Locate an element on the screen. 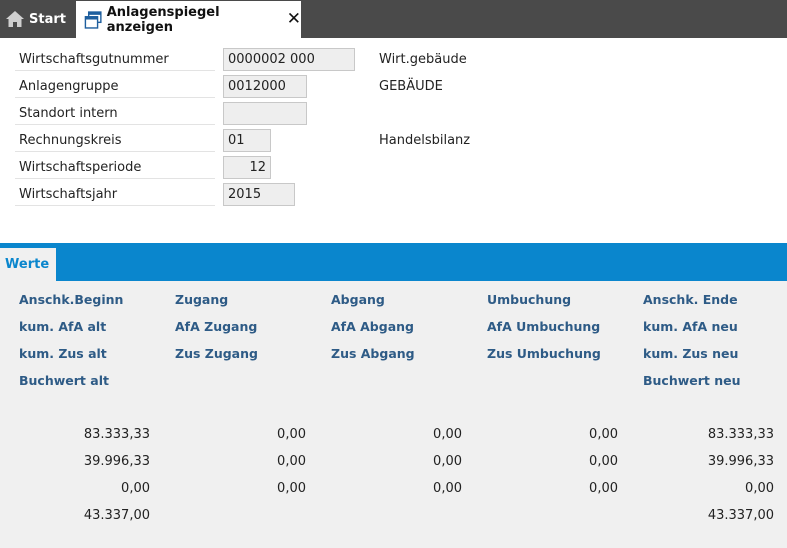 The height and width of the screenshot is (548, 787). header-buchwert-neu: Buchwert neu is located at coordinates (692, 380).